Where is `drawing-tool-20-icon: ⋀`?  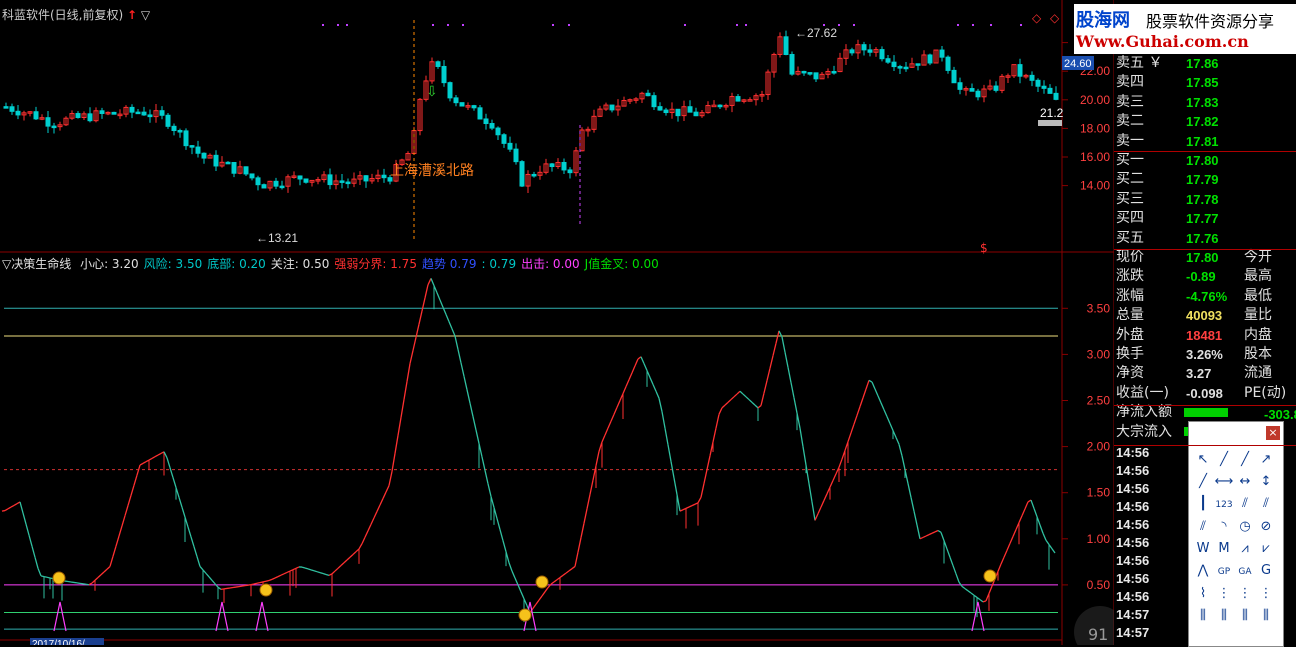
drawing-tool-20-icon: ⋀ is located at coordinates (1203, 571).